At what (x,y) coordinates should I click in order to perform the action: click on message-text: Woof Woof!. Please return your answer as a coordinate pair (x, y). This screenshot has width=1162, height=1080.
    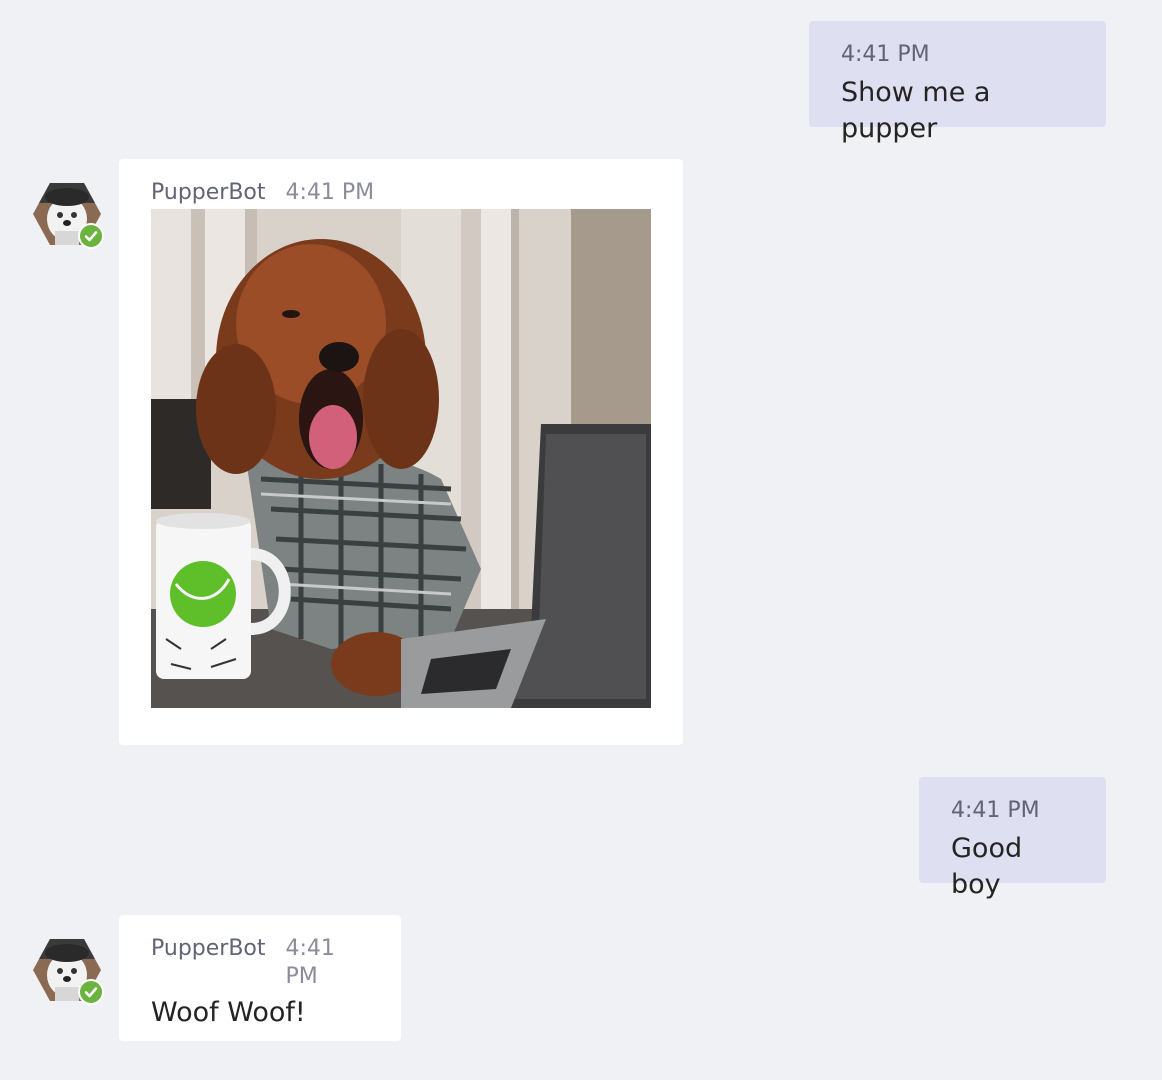
    Looking at the image, I should click on (228, 1012).